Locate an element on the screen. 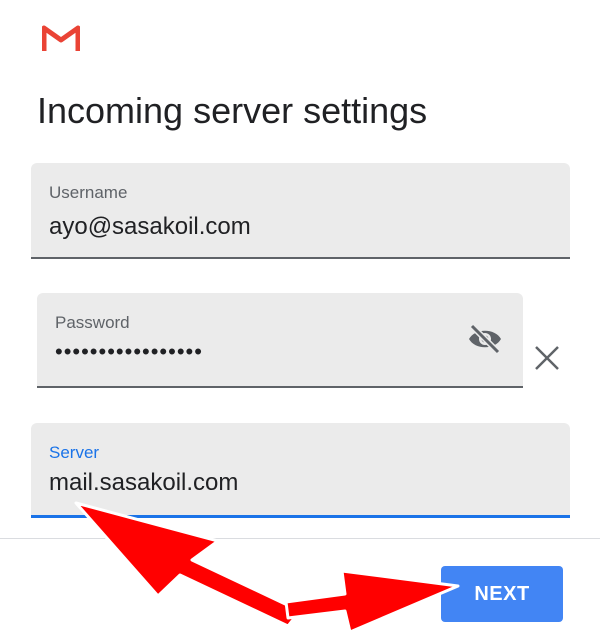 This screenshot has height=638, width=600. page-title: Incoming server settings is located at coordinates (232, 110).